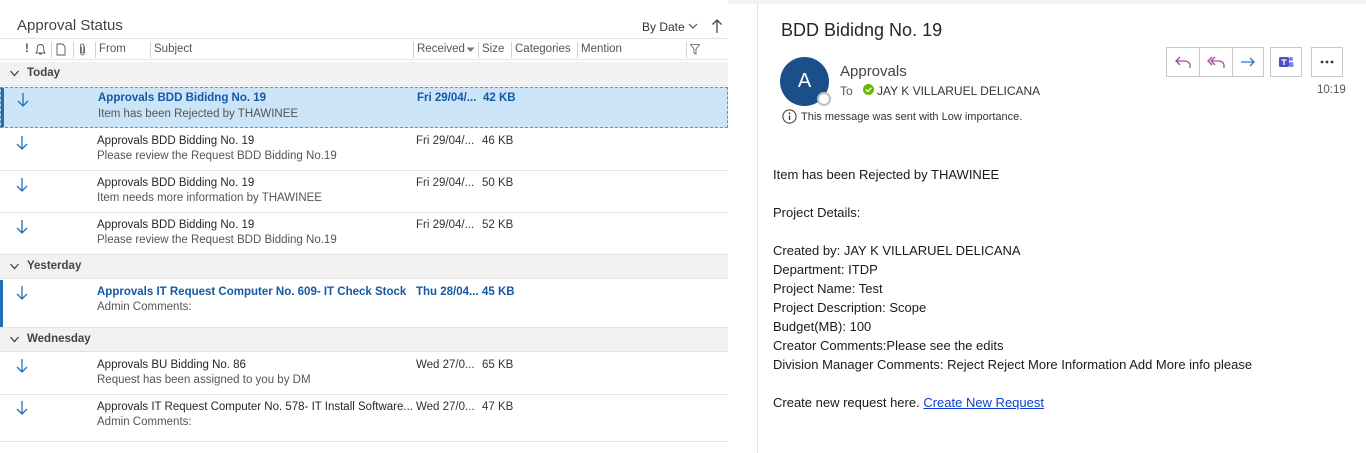 This screenshot has width=1366, height=453. Describe the element at coordinates (717, 26) in the screenshot. I see `sort-arrow-icon` at that location.